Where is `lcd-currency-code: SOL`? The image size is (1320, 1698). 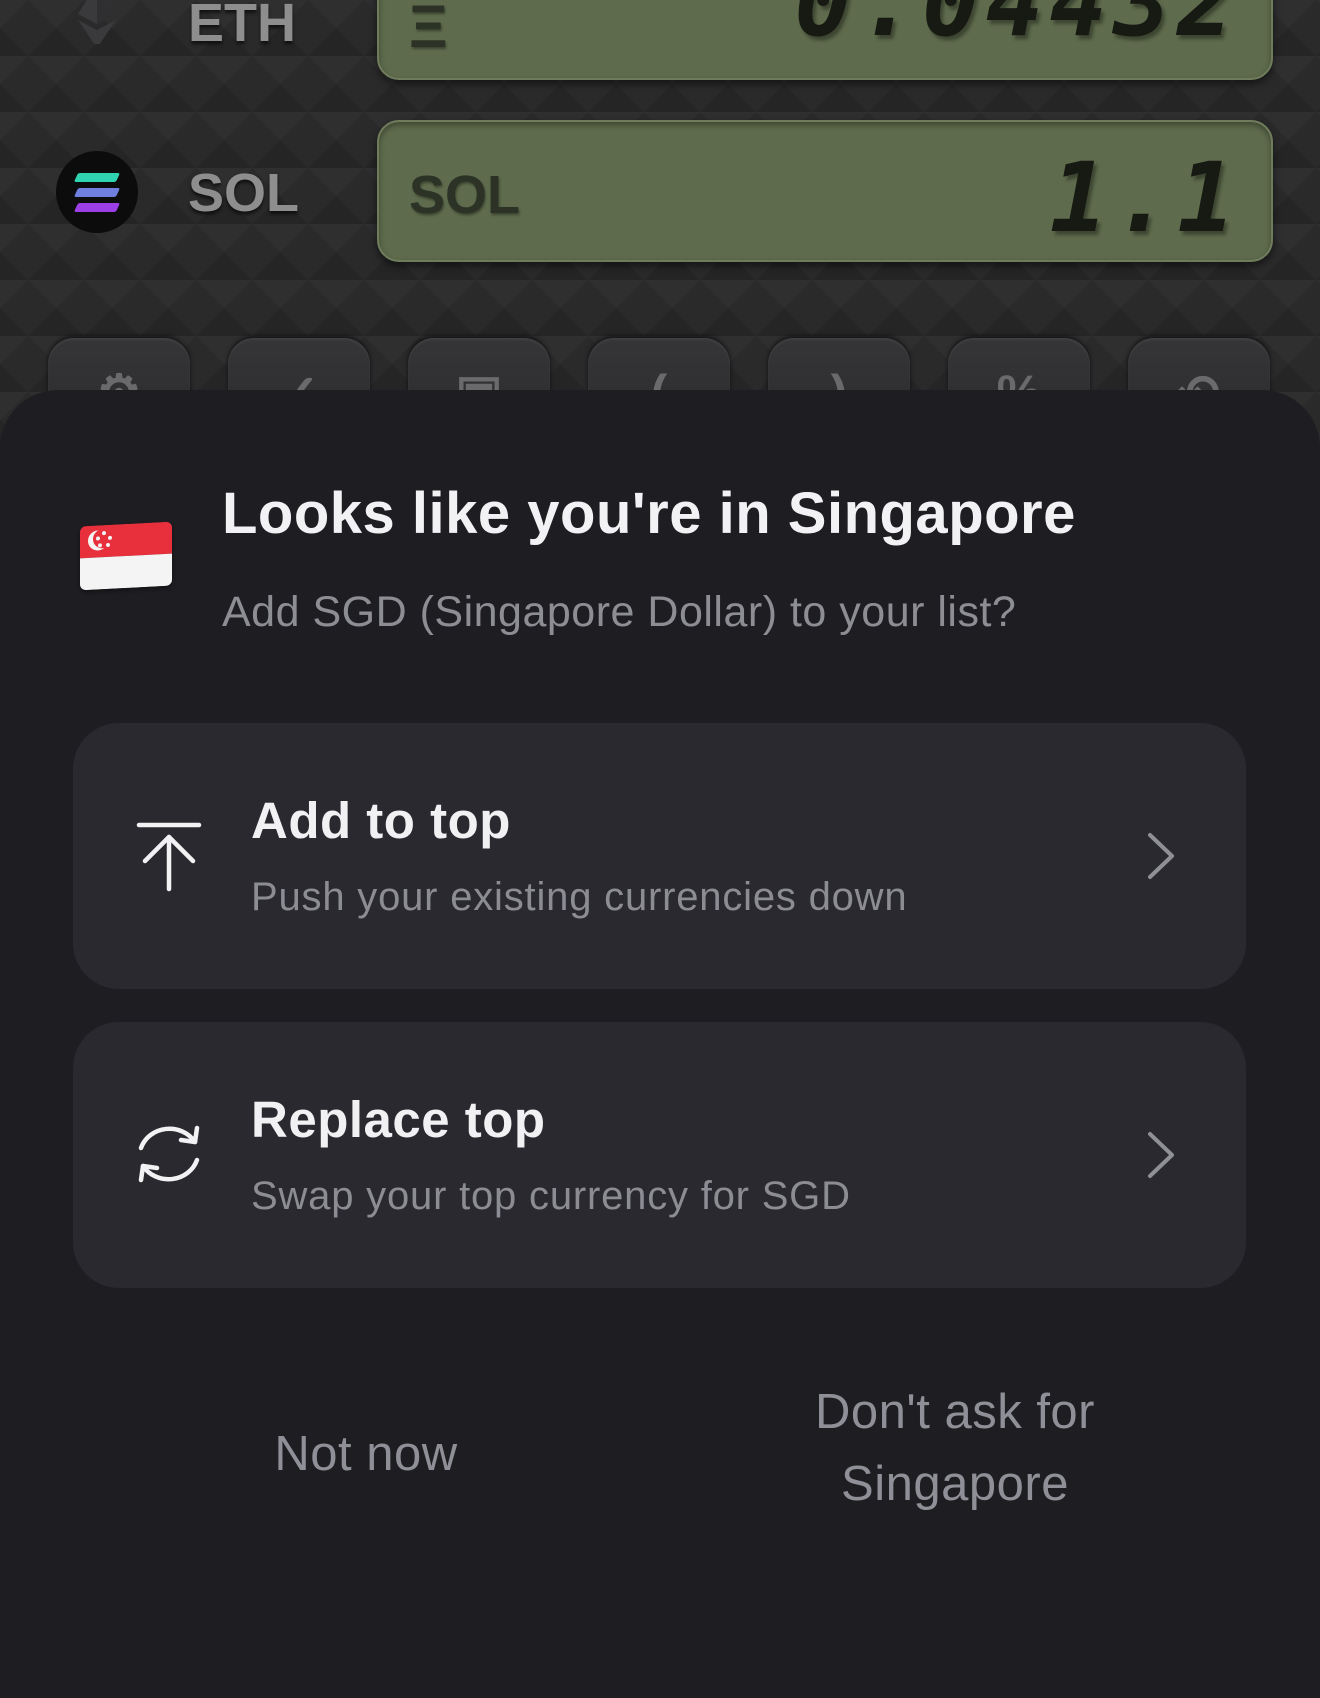 lcd-currency-code: SOL is located at coordinates (465, 195).